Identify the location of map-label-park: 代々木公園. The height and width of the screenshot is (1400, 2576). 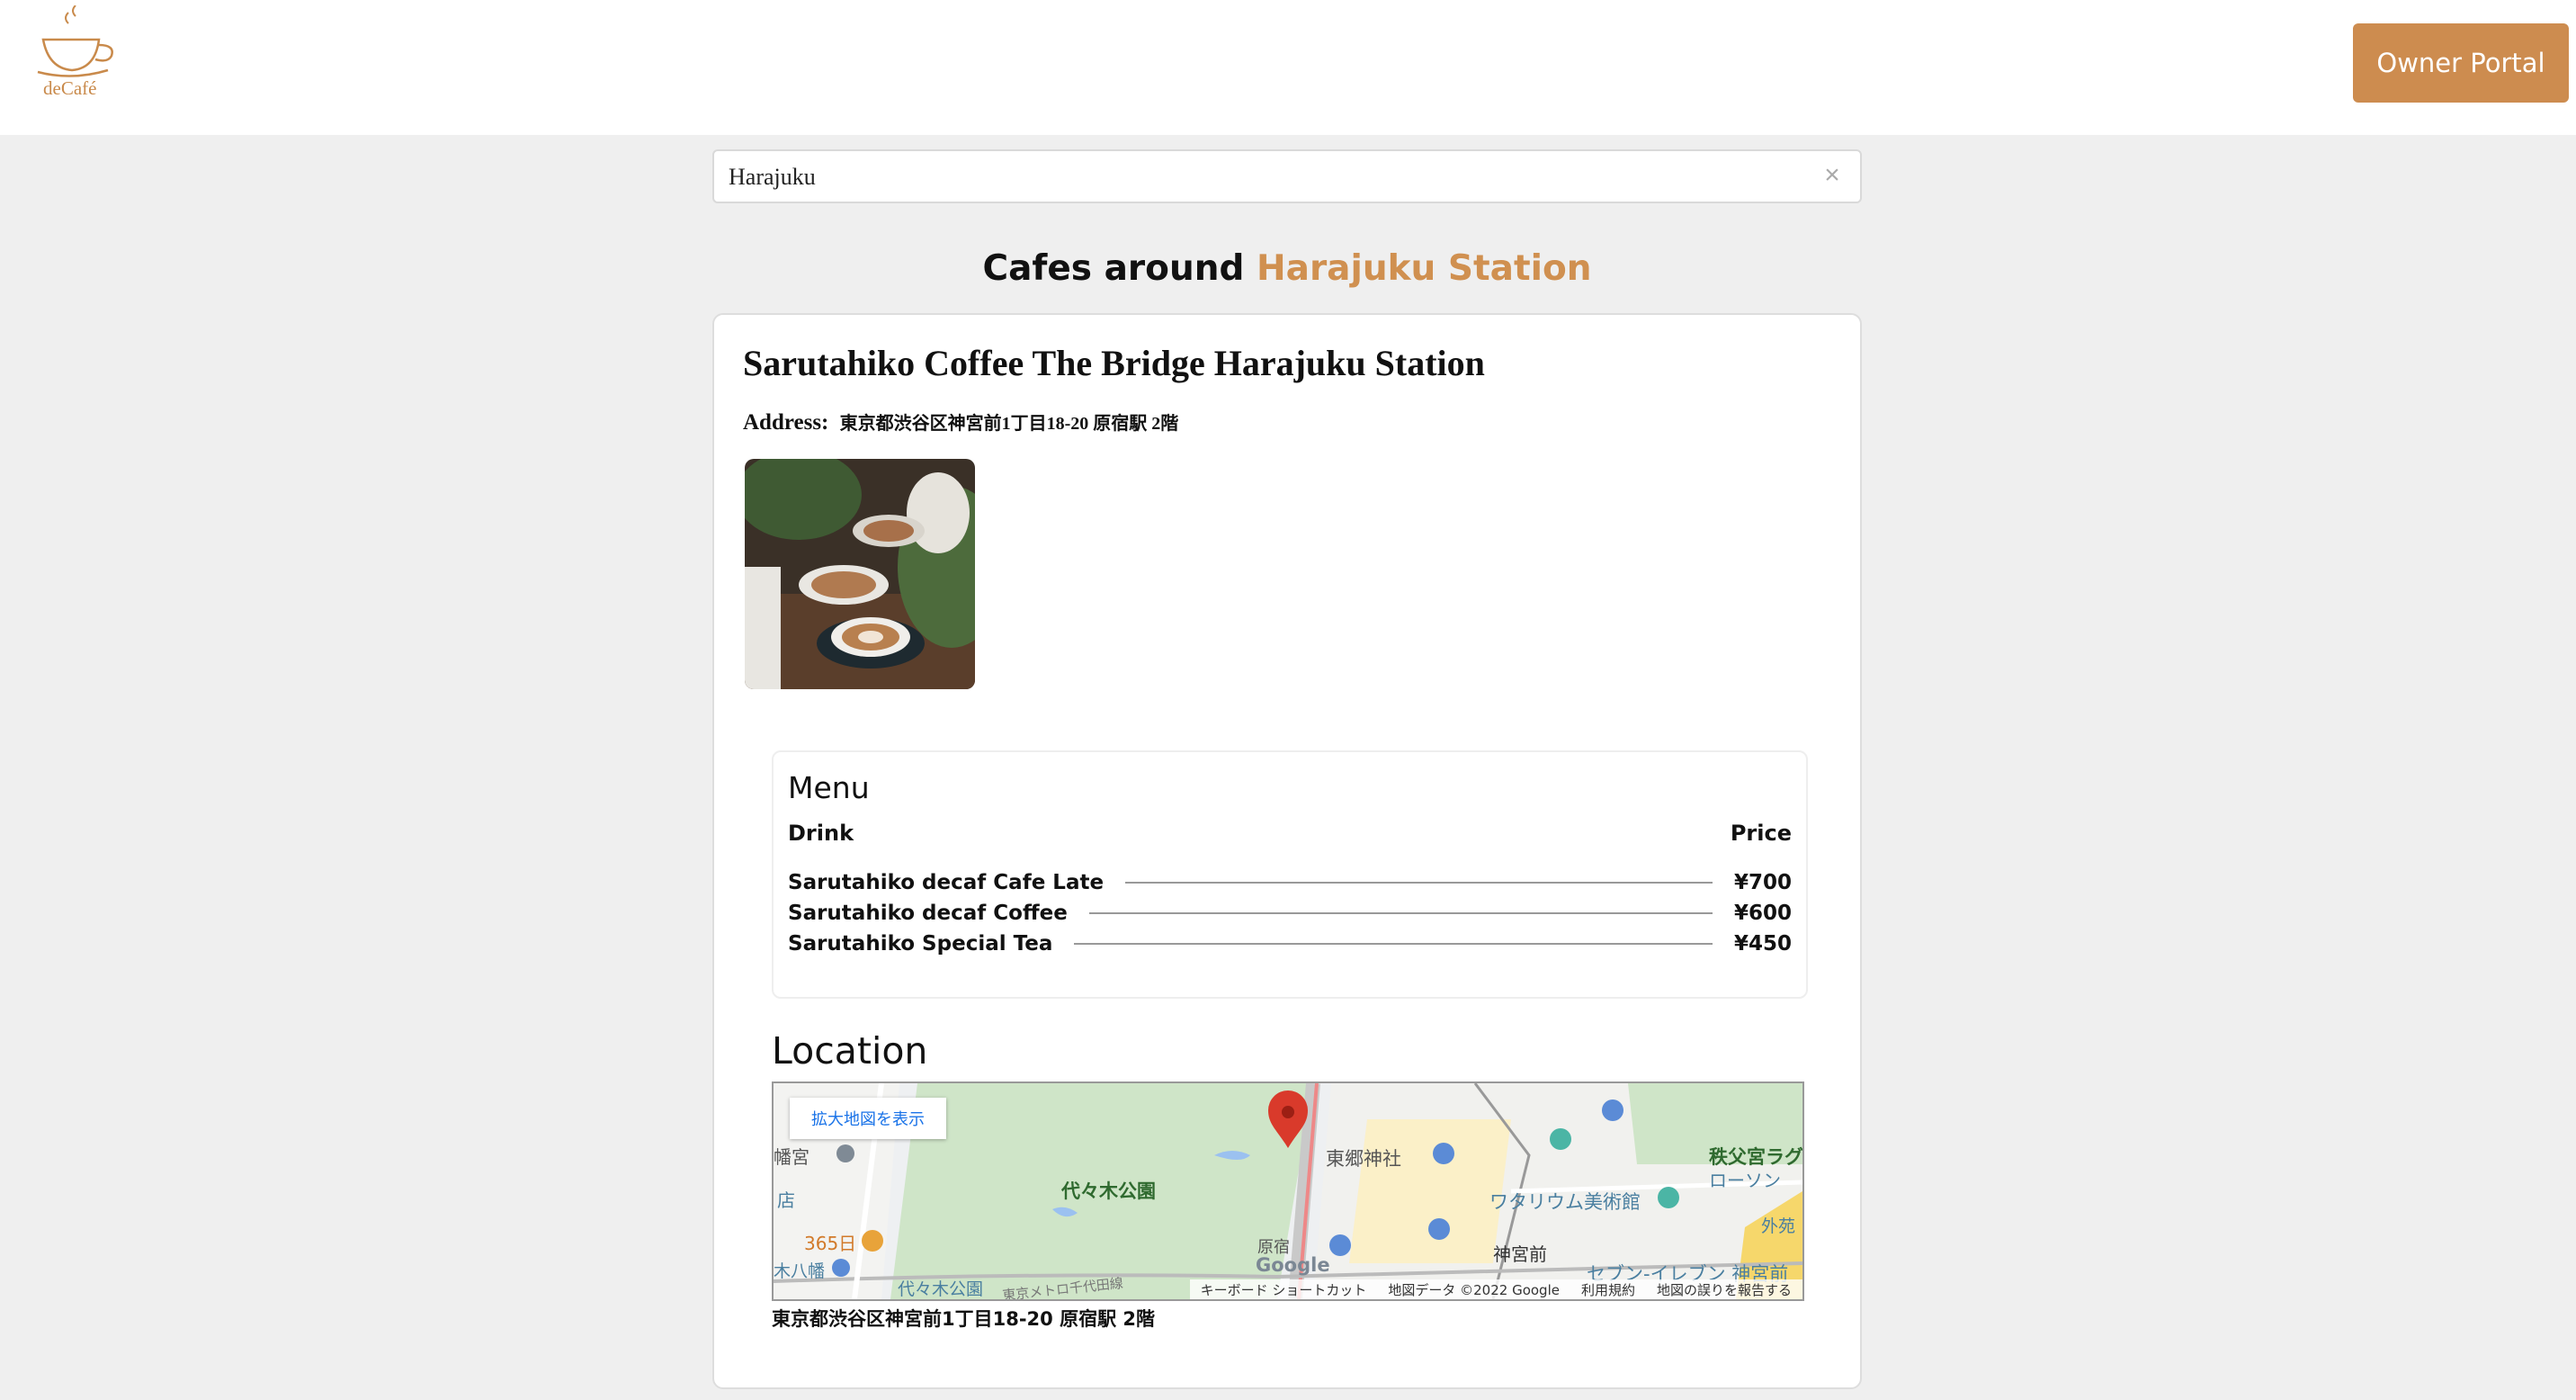
(1108, 1191).